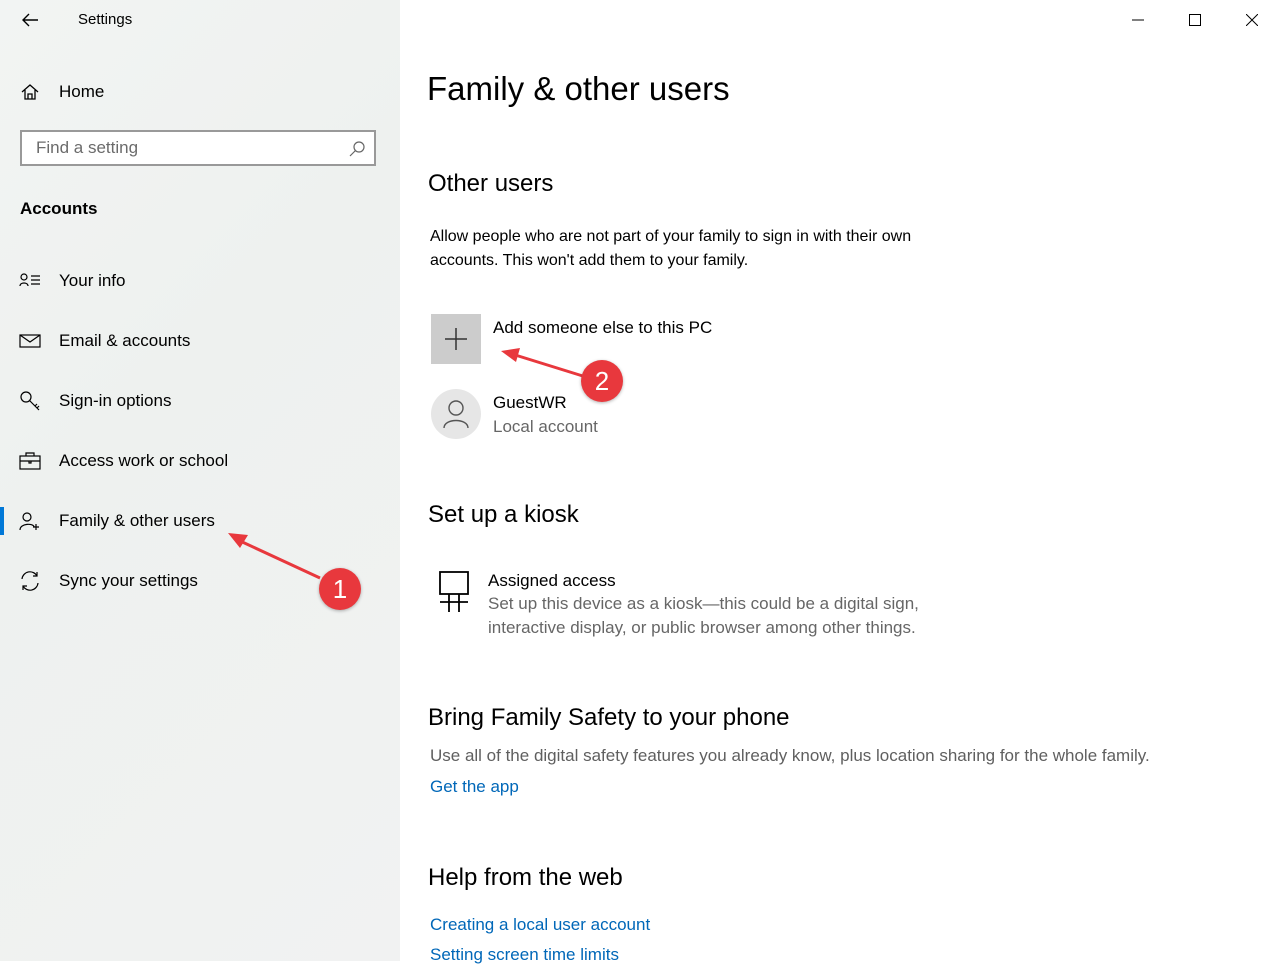 The width and height of the screenshot is (1280, 965). I want to click on key-icon, so click(30, 401).